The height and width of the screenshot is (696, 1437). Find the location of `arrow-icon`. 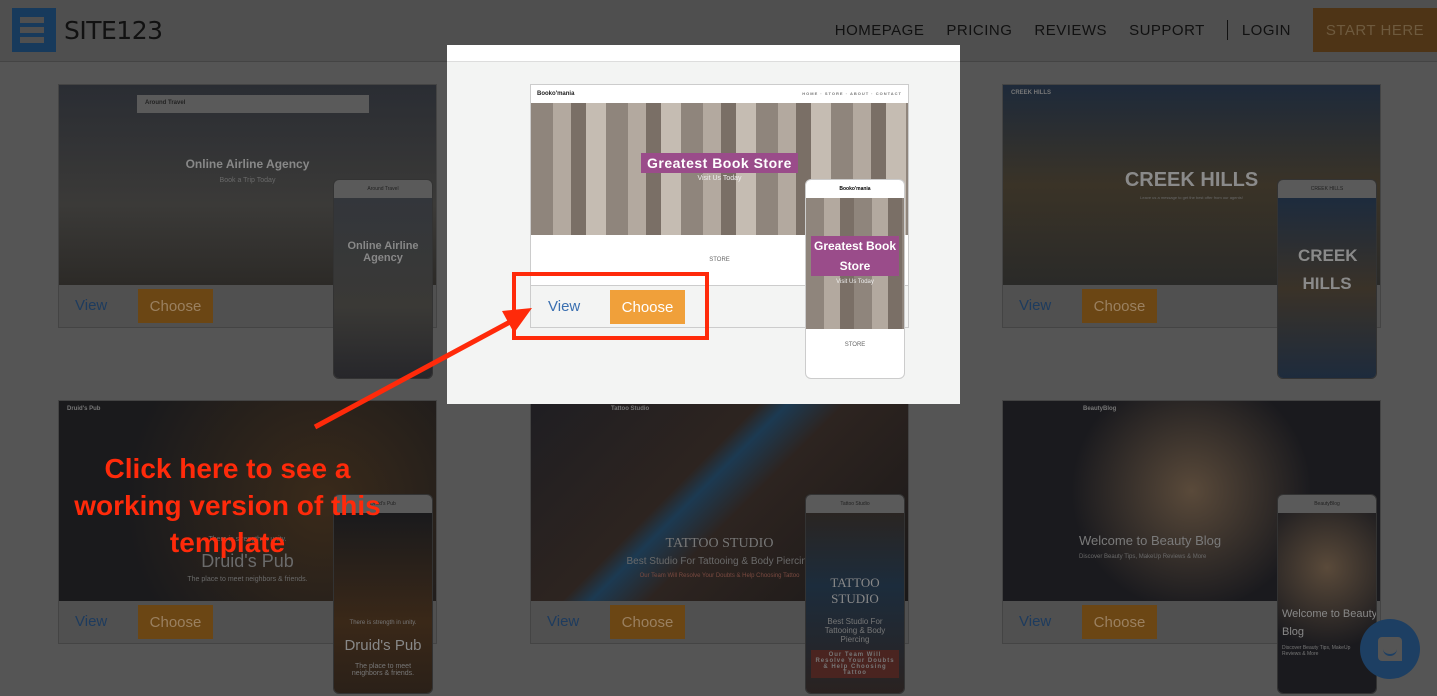

arrow-icon is located at coordinates (422, 369).